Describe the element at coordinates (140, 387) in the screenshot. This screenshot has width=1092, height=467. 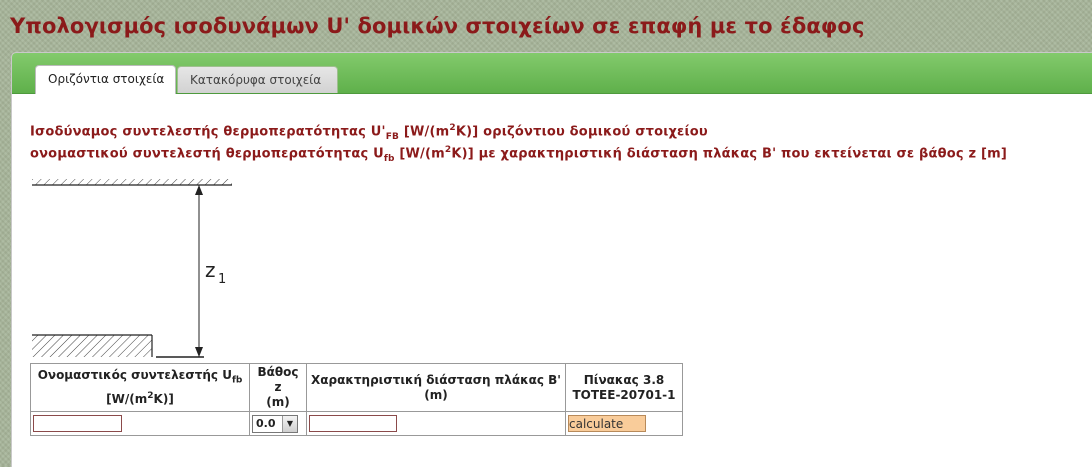
I see `header-nominal-u: Ονομαστικός συντελεστής Ufb [W/(m2K)]` at that location.